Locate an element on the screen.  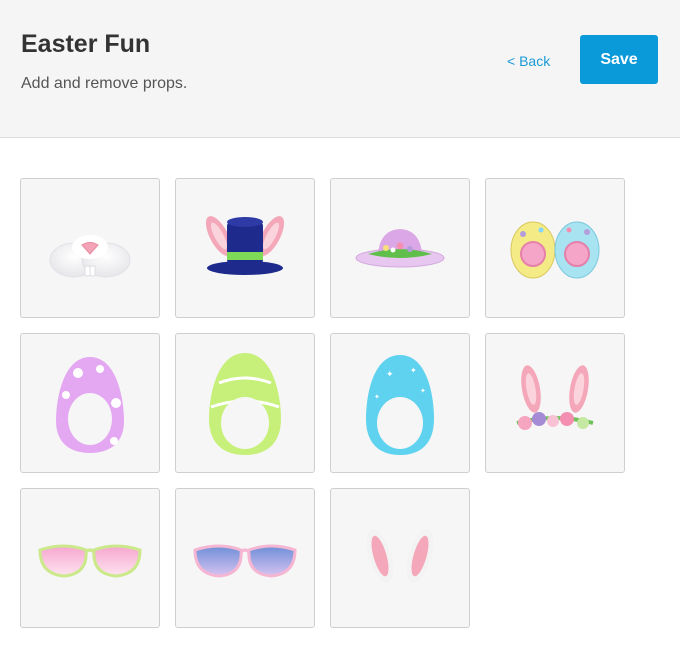
prop-tile: ✦ ✦ ✦ ✦ is located at coordinates (400, 403).